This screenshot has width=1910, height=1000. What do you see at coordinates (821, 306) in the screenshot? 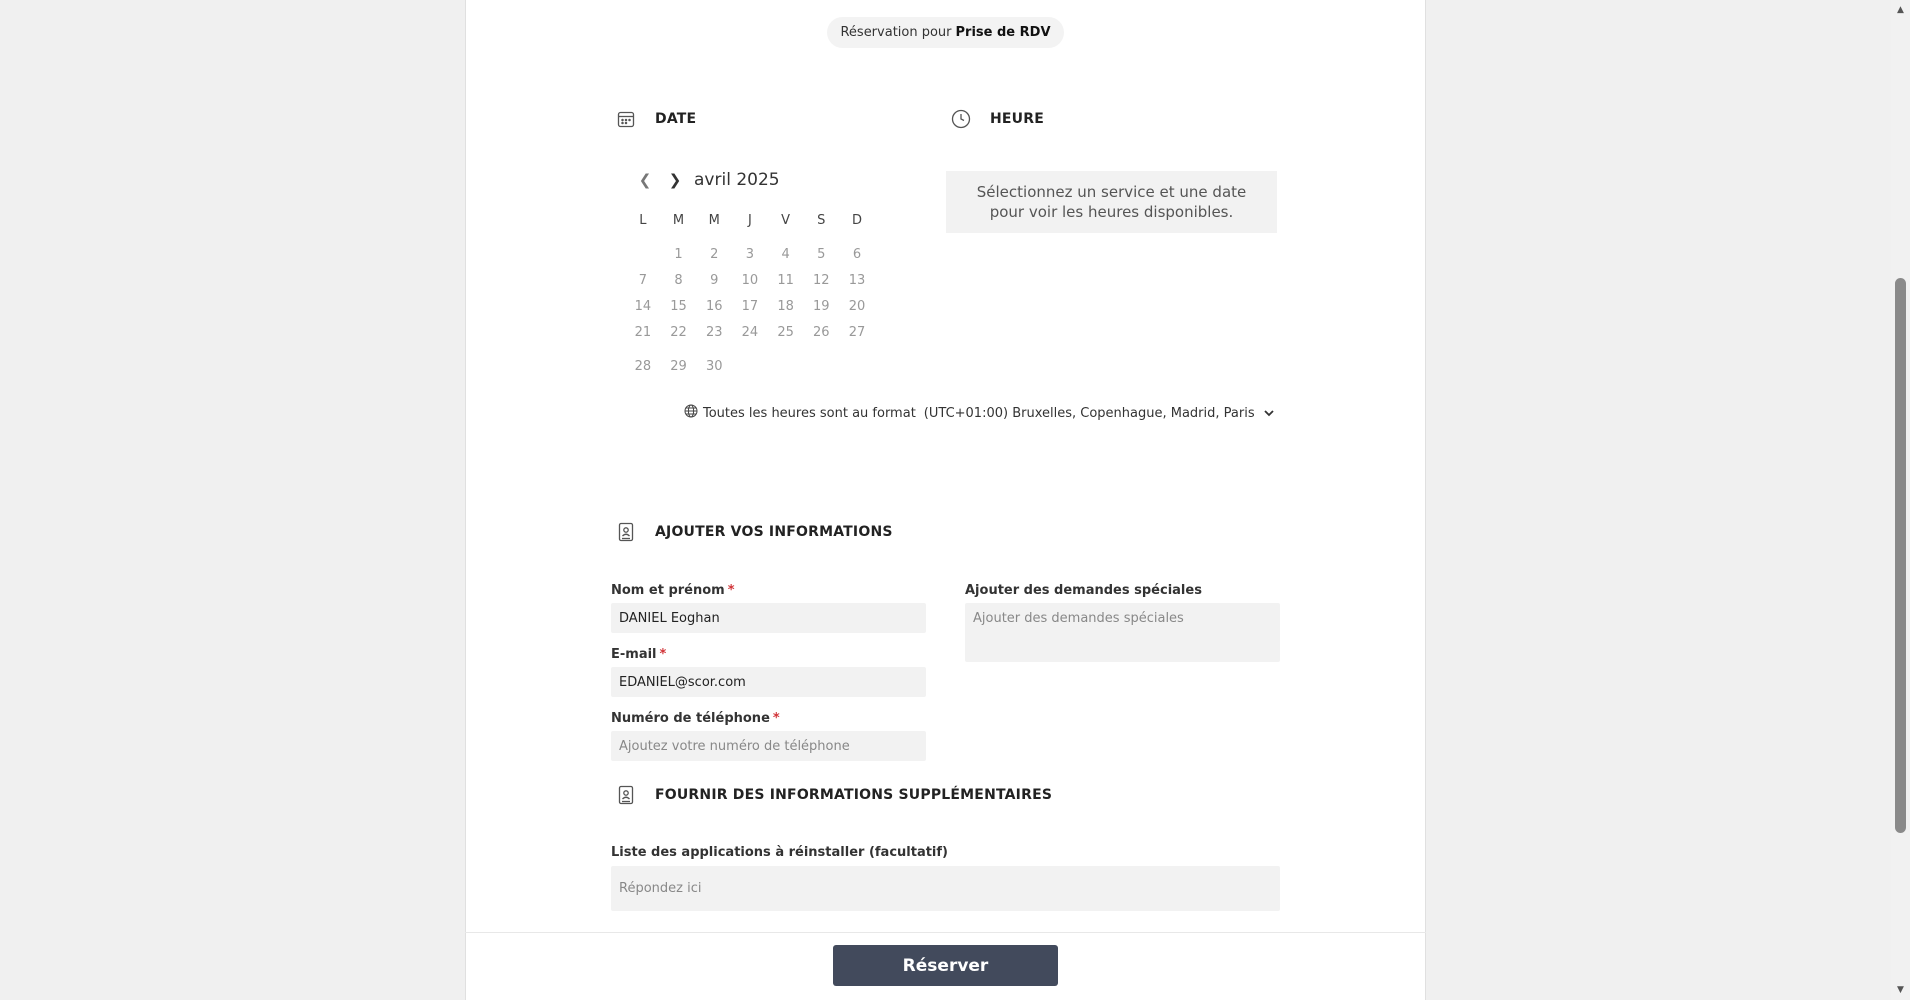
I see `calendar-day: 19` at bounding box center [821, 306].